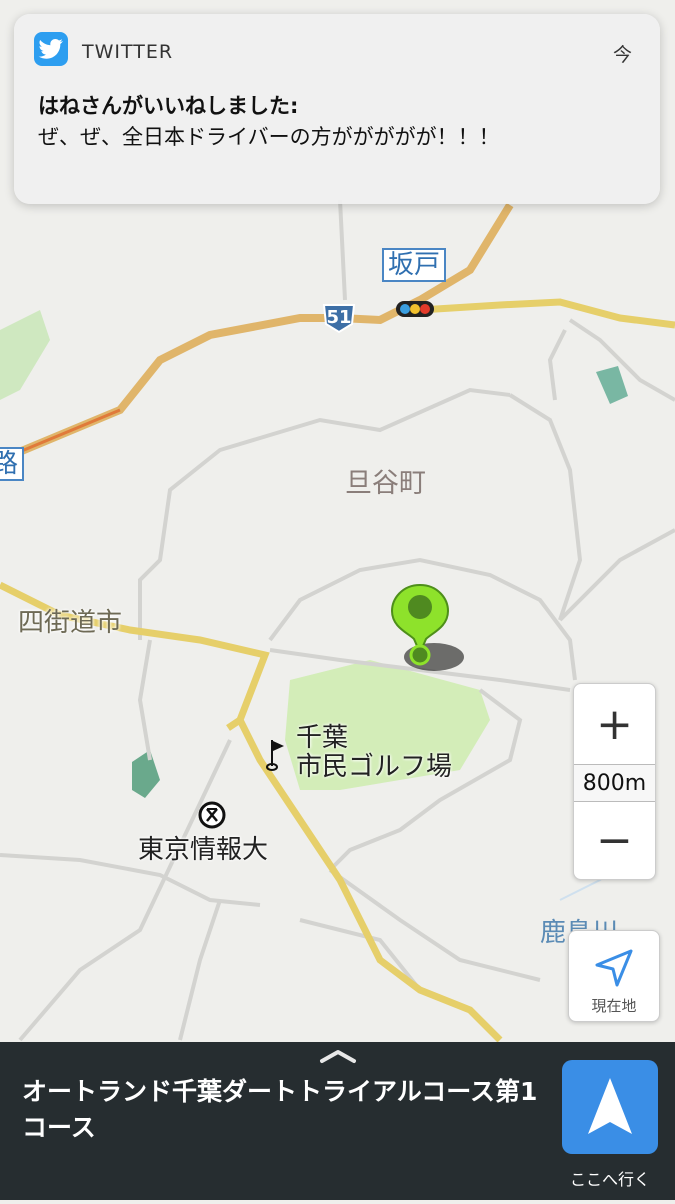 Image resolution: width=675 pixels, height=1204 pixels. Describe the element at coordinates (322, 738) in the screenshot. I see `poi-label-golf-line1: 千葉` at that location.